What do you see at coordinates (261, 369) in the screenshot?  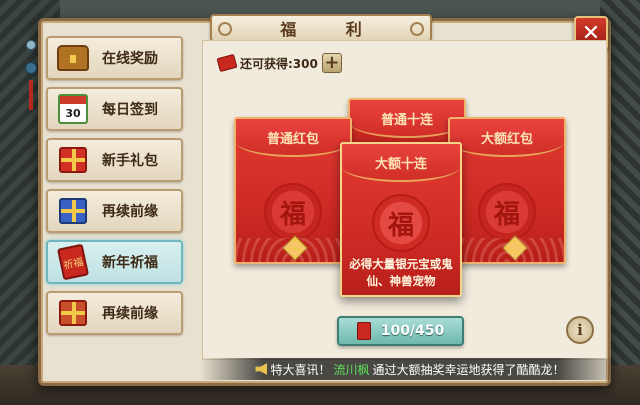 I see `speaker-icon` at bounding box center [261, 369].